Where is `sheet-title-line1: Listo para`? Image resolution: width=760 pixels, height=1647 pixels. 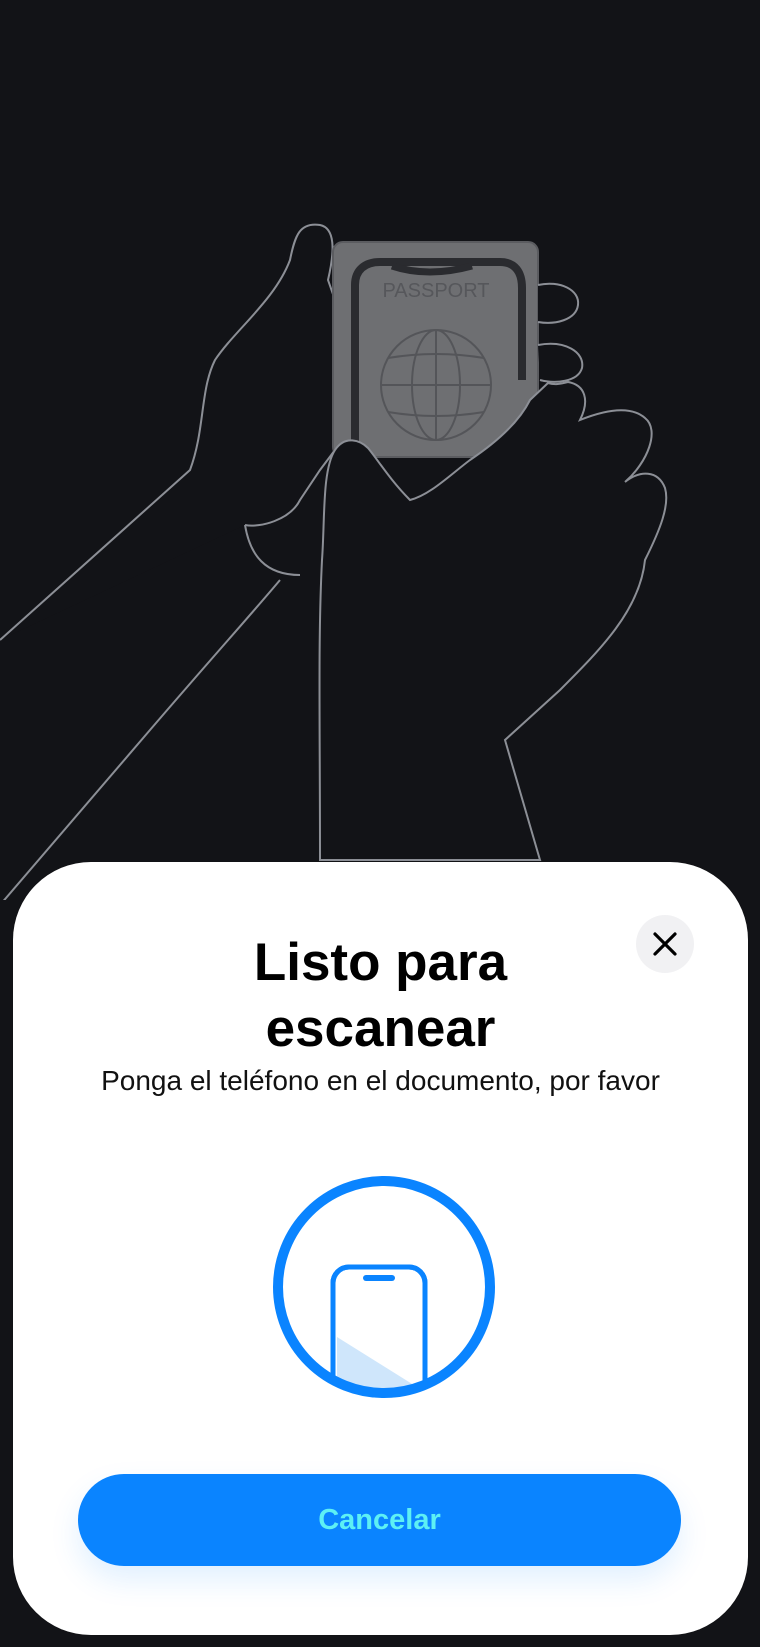
sheet-title-line1: Listo para is located at coordinates (380, 962).